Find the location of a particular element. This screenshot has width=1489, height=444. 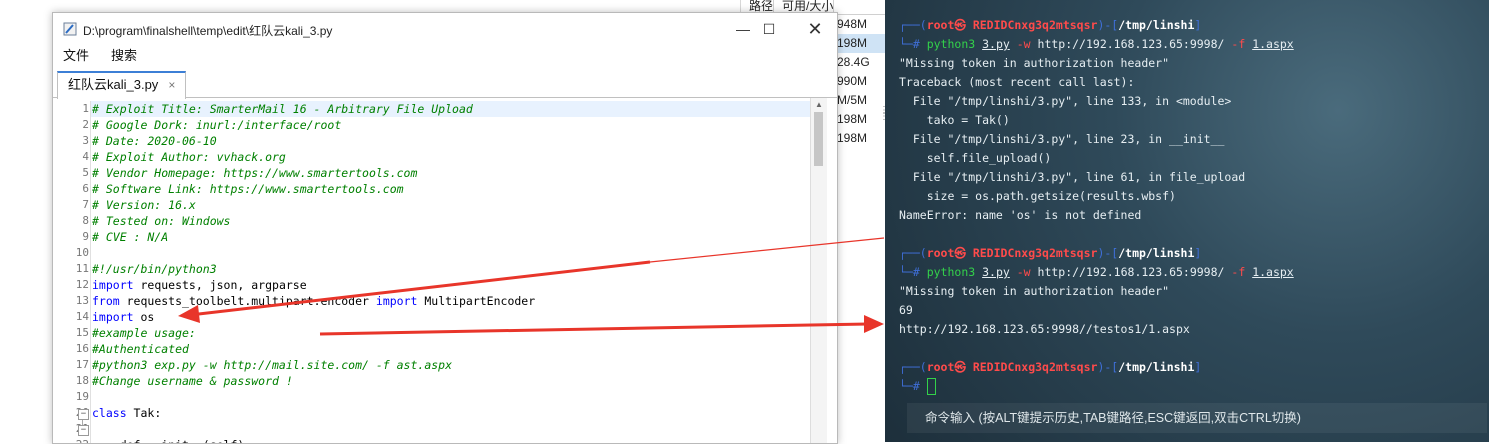

line-number: 17 is located at coordinates (82, 364).